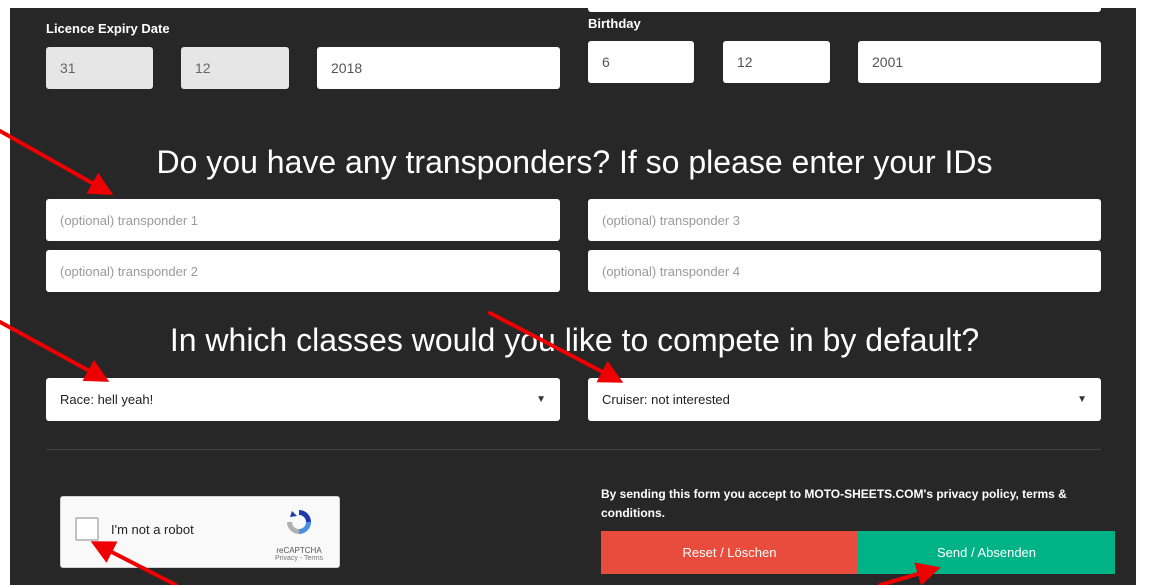 Image resolution: width=1149 pixels, height=585 pixels. What do you see at coordinates (303, 399) in the screenshot?
I see `race-class-select: Race: hell yeah! ▼` at bounding box center [303, 399].